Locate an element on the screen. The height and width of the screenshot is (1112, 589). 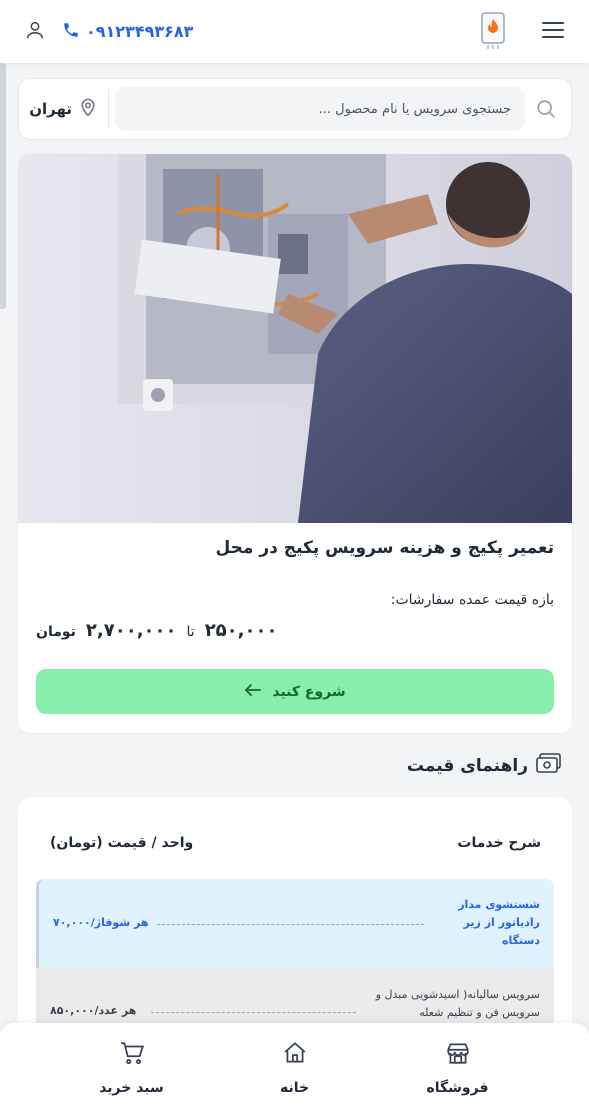
phone-number: ۰۹۱۲۳۴۹۳۶۸۳ is located at coordinates (140, 31).